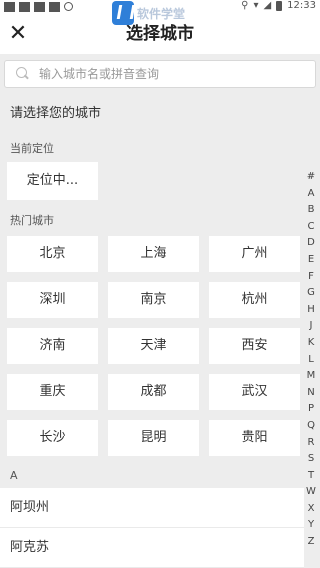 The image size is (320, 568). What do you see at coordinates (52, 300) in the screenshot?
I see `hot-city-button: 深圳` at bounding box center [52, 300].